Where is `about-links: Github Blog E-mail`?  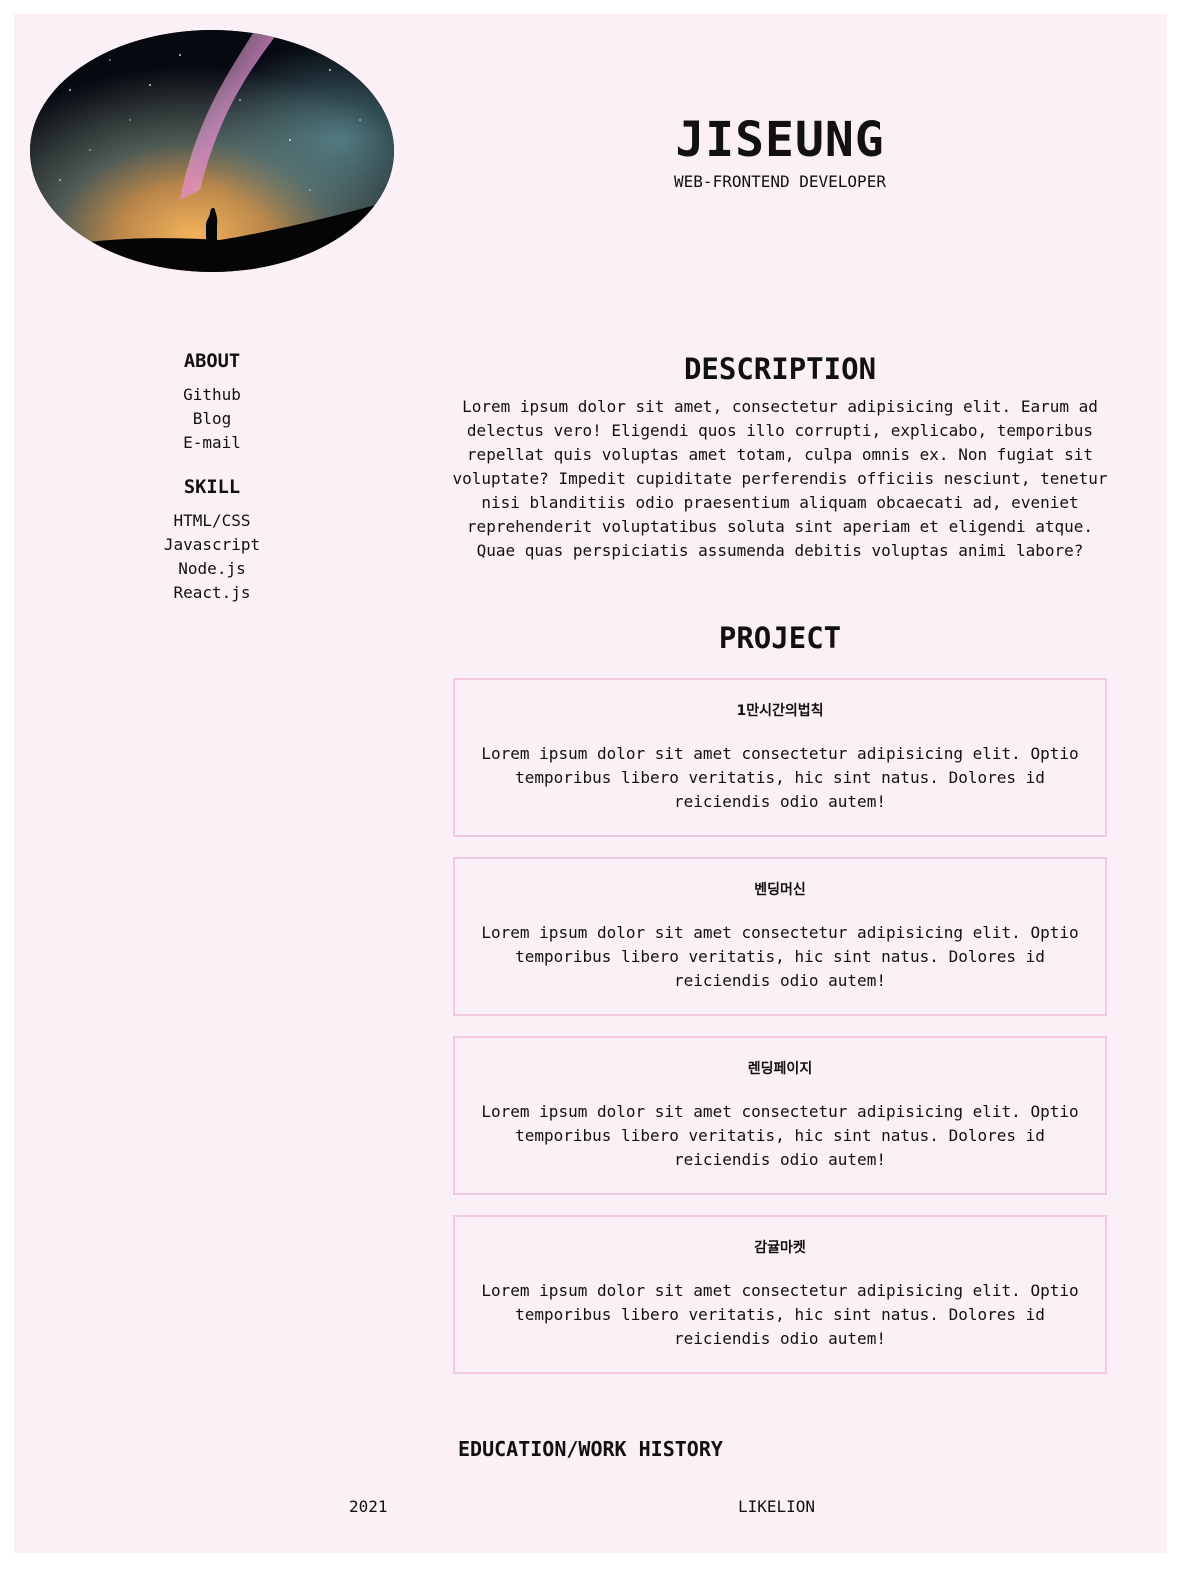
about-links: Github Blog E-mail is located at coordinates (212, 419).